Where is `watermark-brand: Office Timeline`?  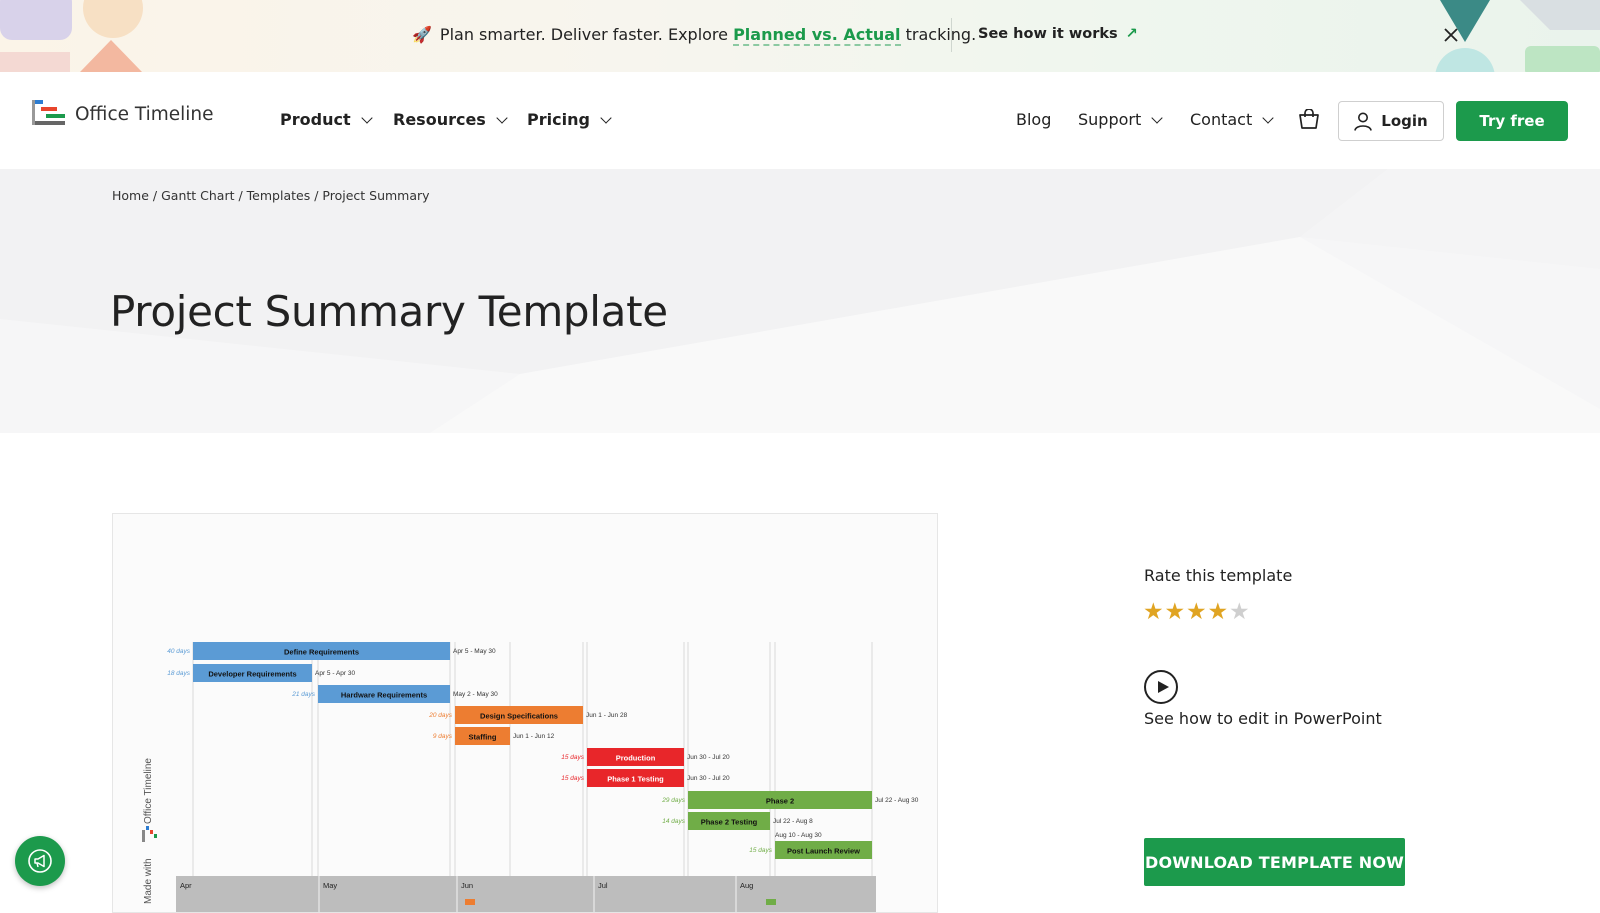
watermark-brand: Office Timeline is located at coordinates (148, 791).